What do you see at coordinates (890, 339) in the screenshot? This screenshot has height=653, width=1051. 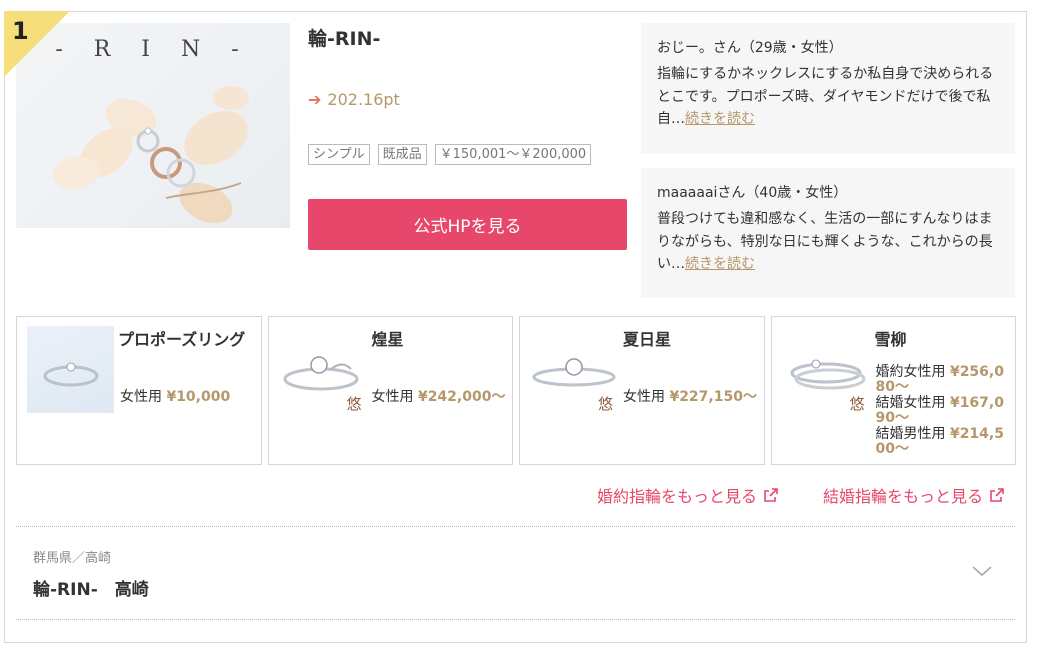 I see `product-name: 雪柳` at bounding box center [890, 339].